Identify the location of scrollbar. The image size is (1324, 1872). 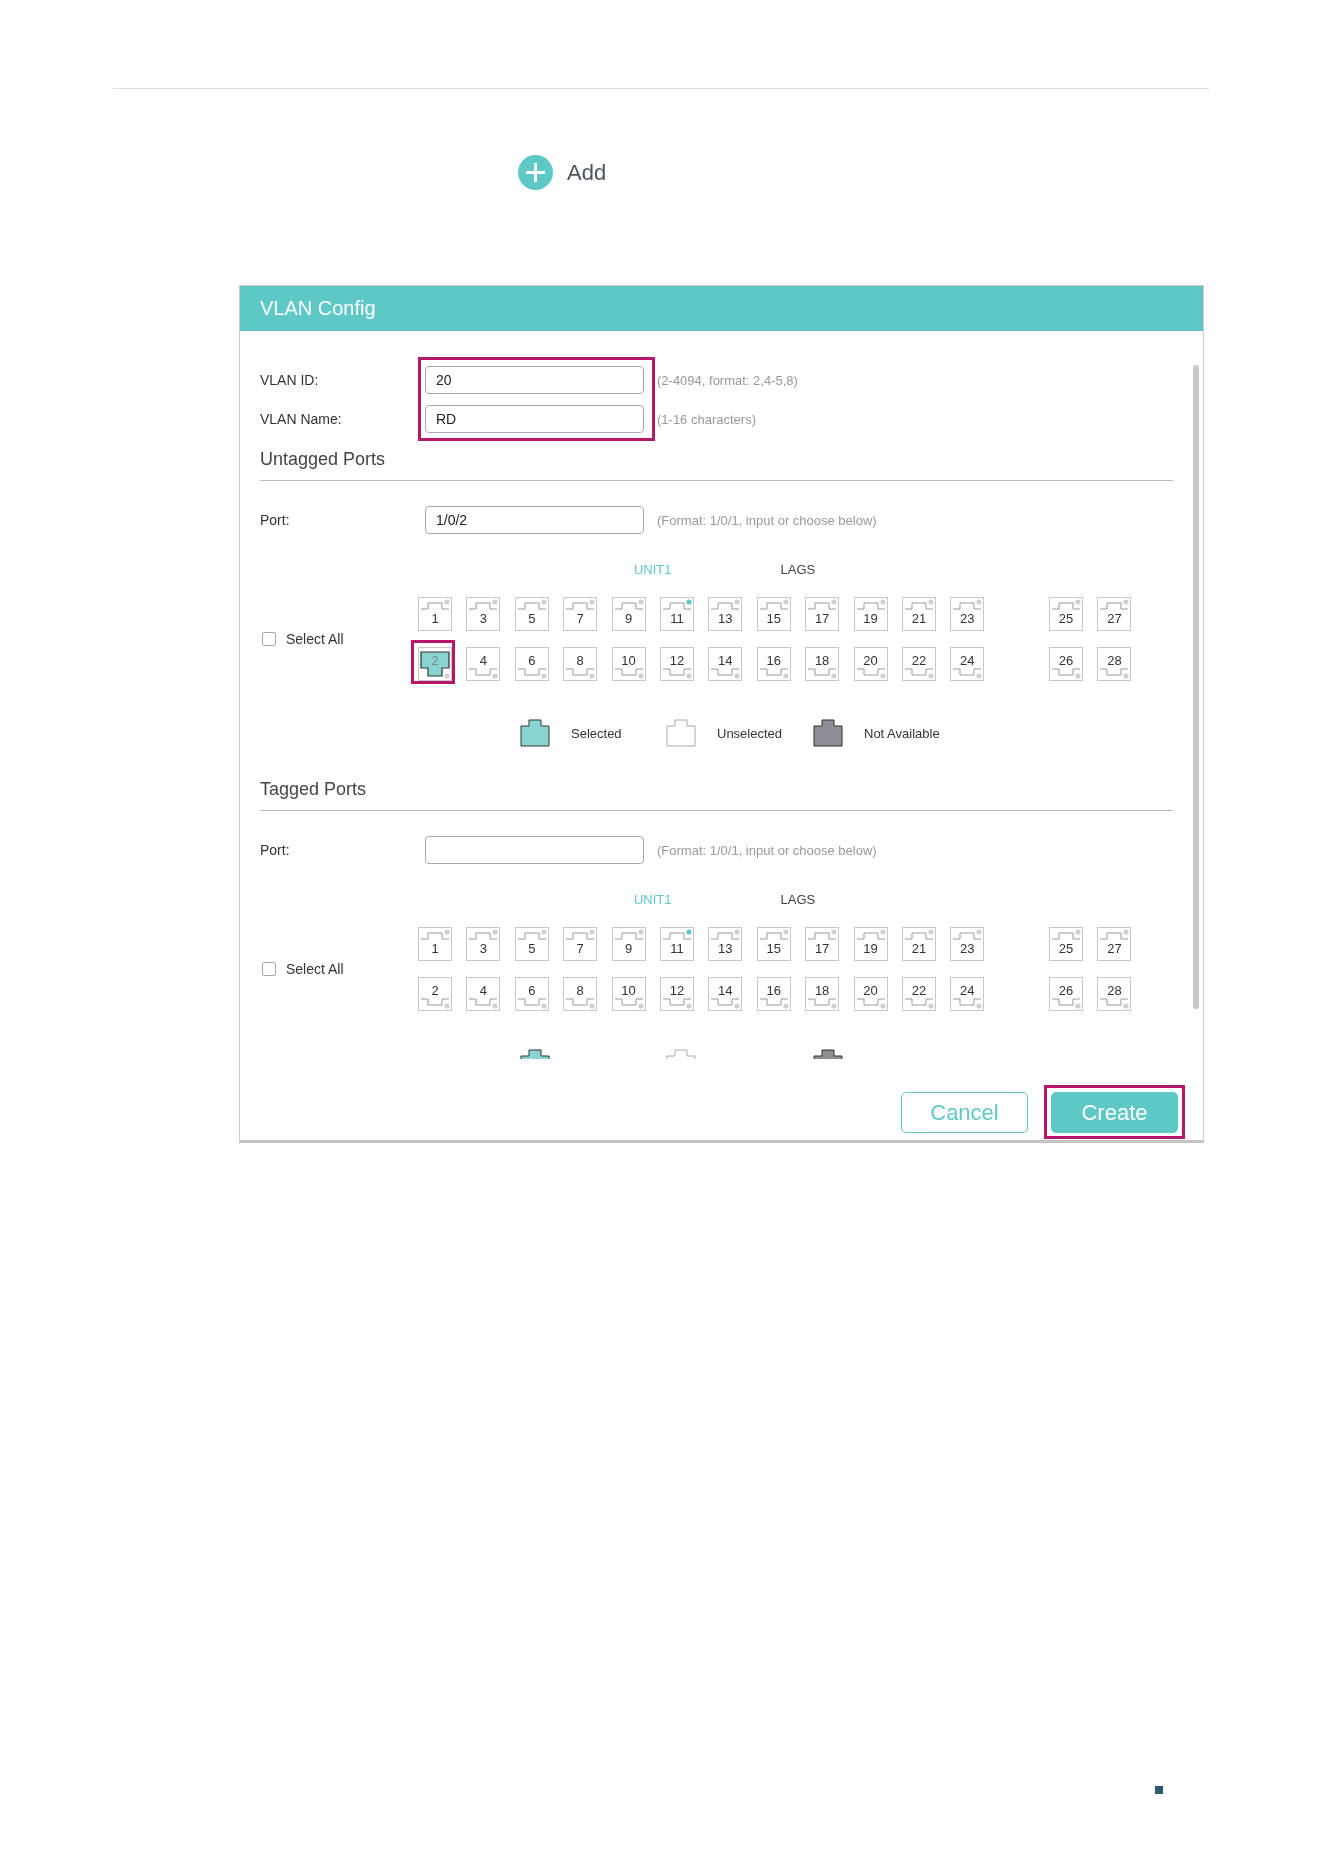
(1196, 687).